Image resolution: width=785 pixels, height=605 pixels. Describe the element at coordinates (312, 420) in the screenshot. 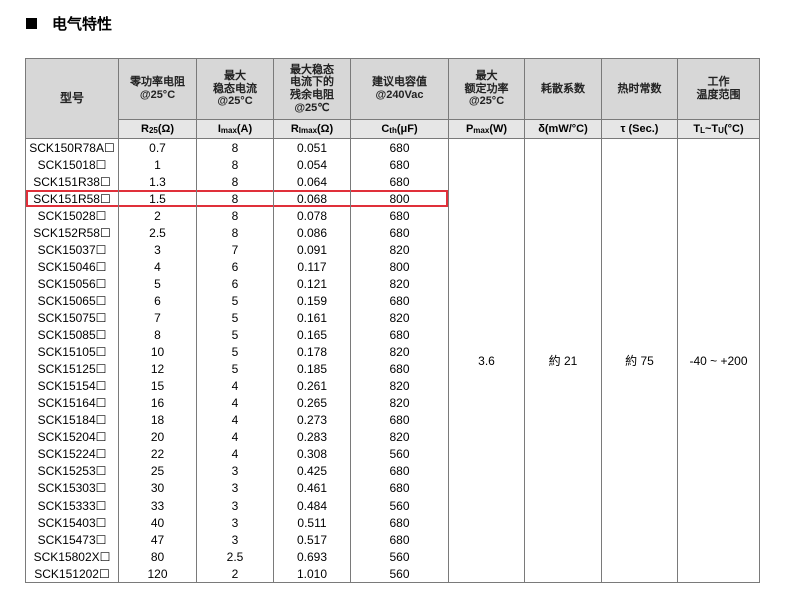

I see `cell-rimax: 0.273` at that location.